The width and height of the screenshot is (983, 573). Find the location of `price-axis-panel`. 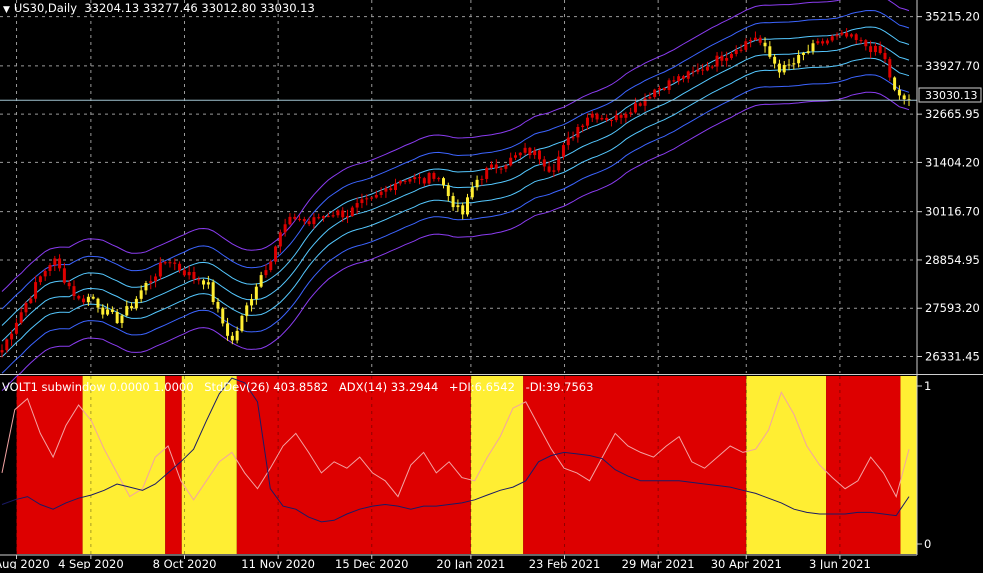

price-axis-panel is located at coordinates (950, 277).